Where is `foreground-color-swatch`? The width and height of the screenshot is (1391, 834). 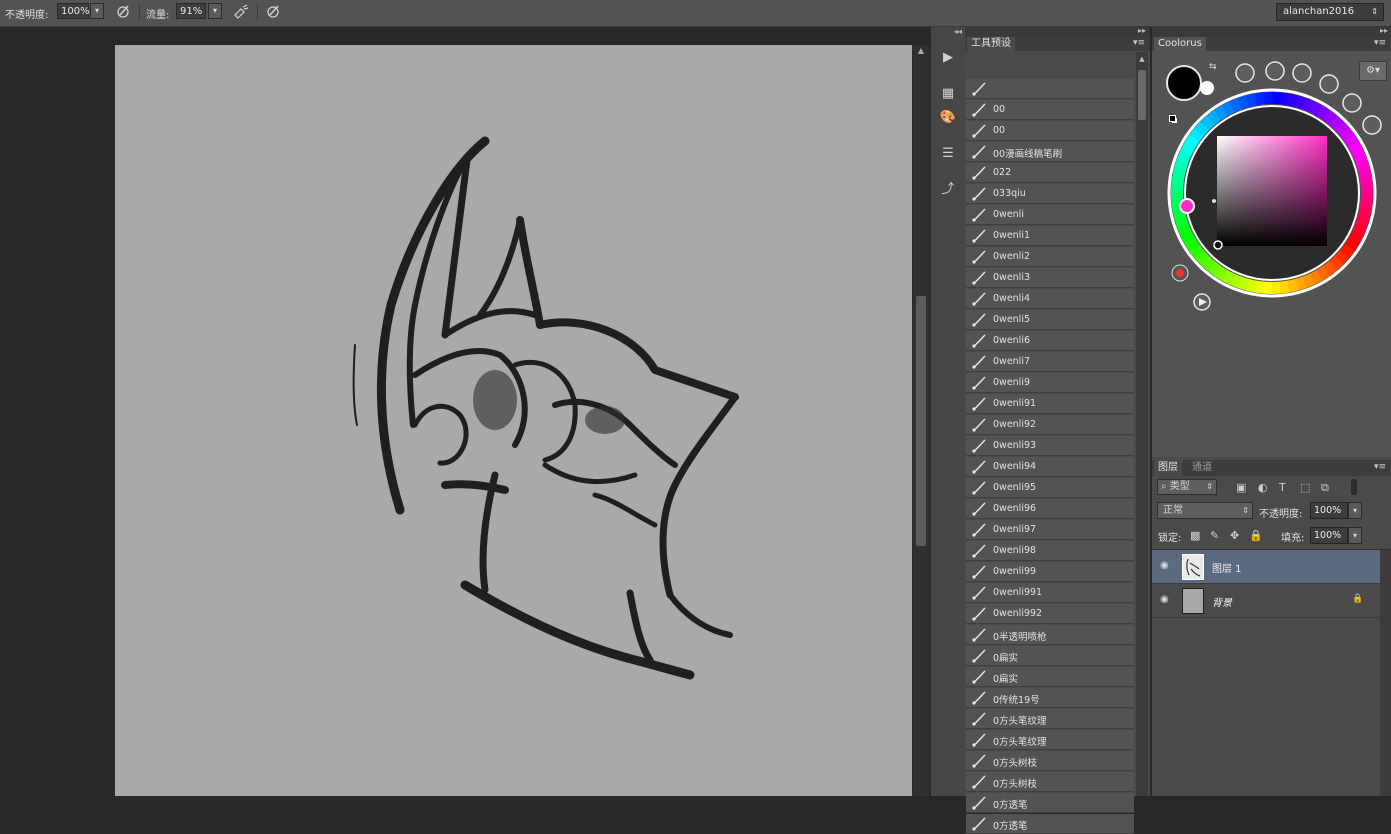
foreground-color-swatch is located at coordinates (1184, 83).